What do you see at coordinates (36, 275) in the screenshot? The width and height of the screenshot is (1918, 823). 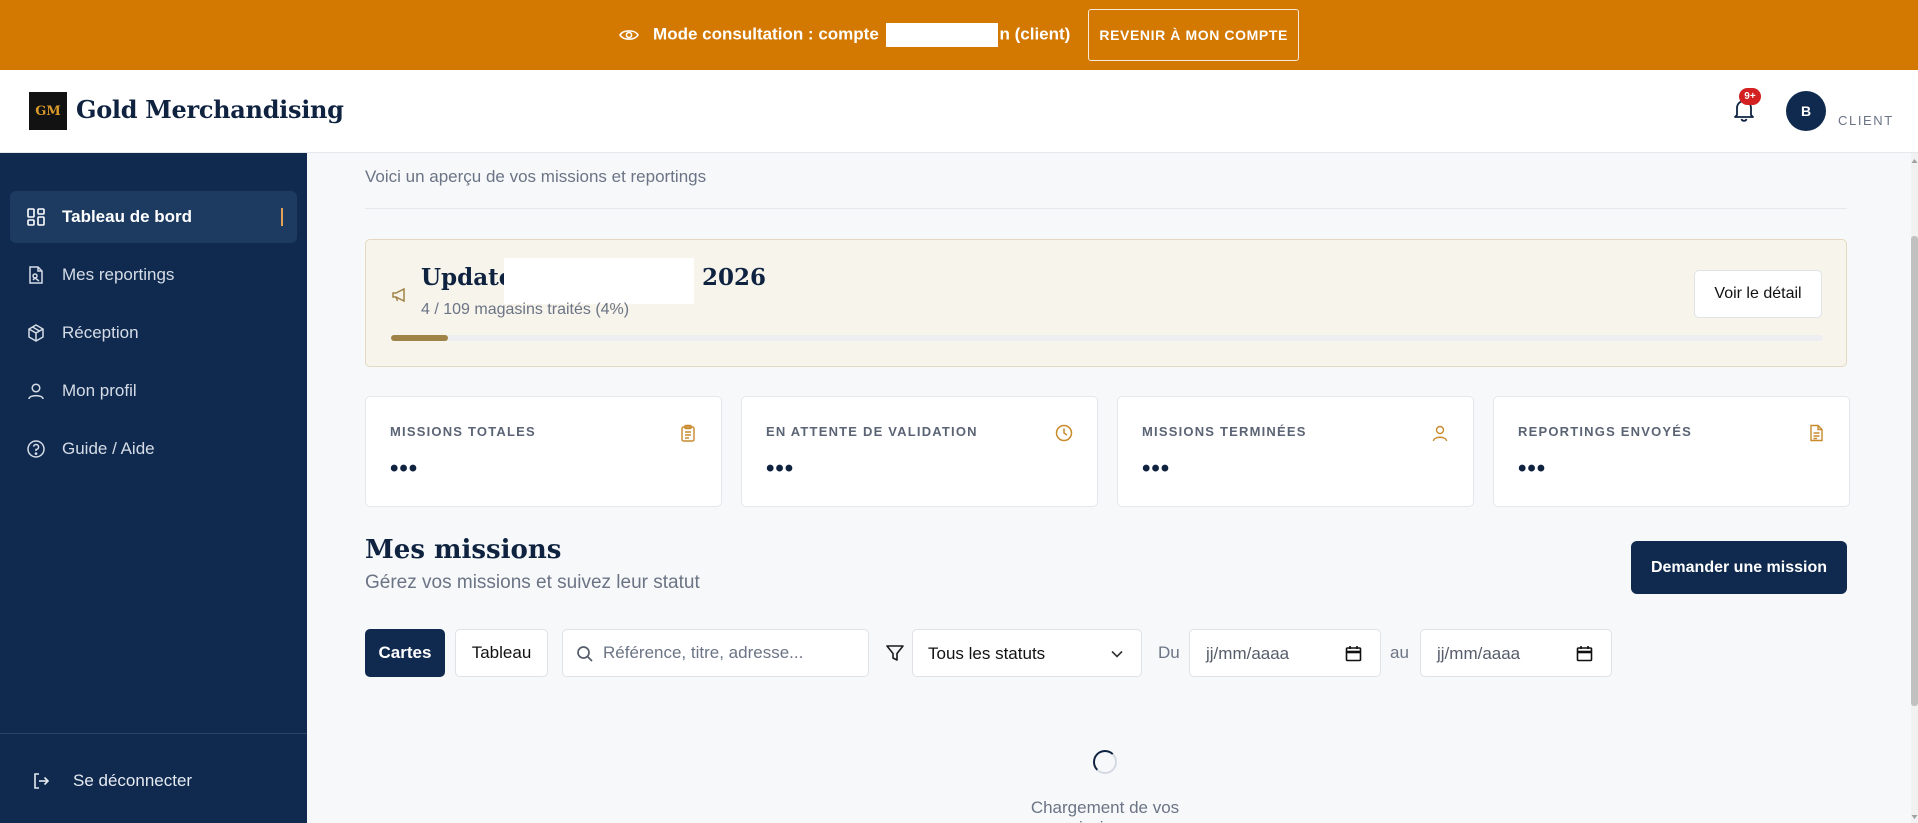 I see `report-icon` at bounding box center [36, 275].